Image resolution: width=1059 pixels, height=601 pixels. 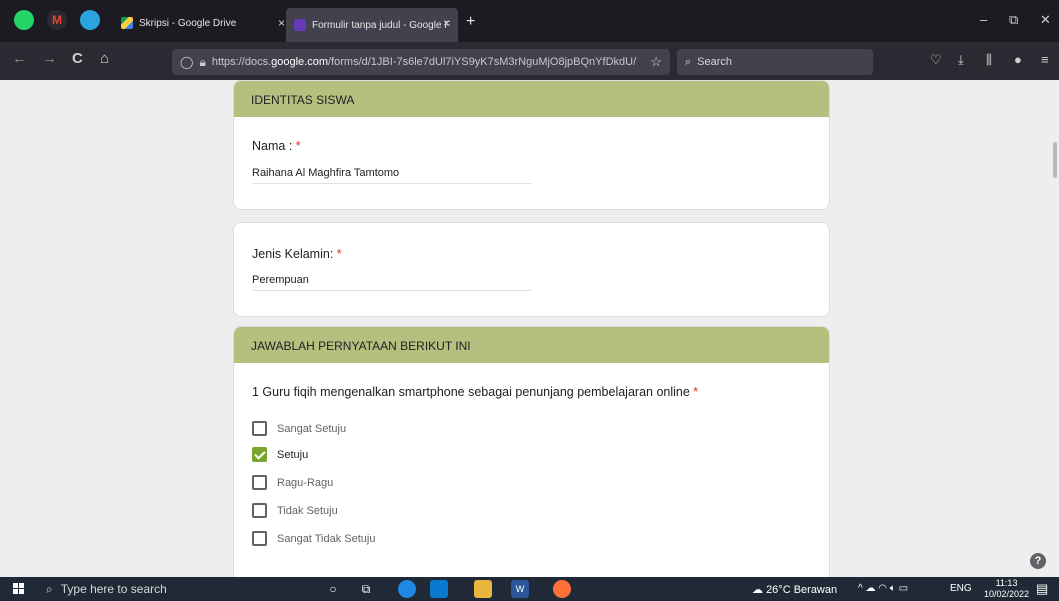 What do you see at coordinates (186, 62) in the screenshot?
I see `shield-icon: ◯` at bounding box center [186, 62].